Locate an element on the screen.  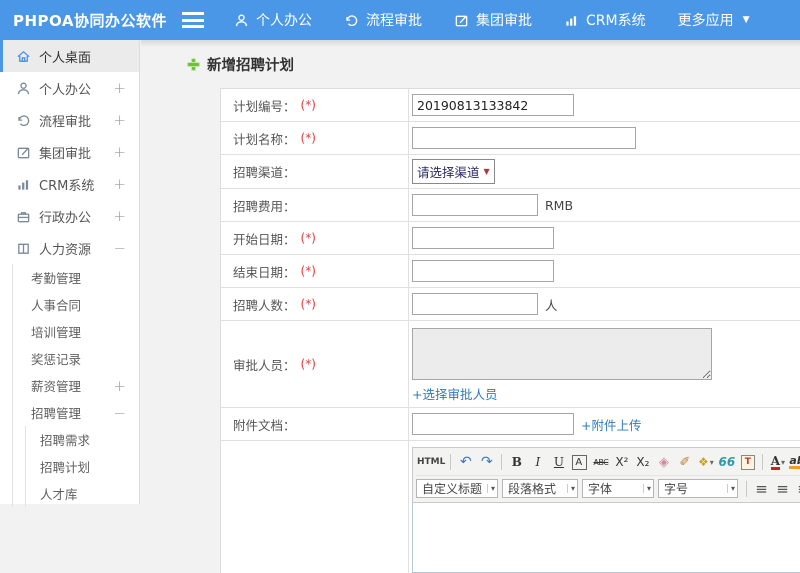
headcount-input is located at coordinates (475, 304).